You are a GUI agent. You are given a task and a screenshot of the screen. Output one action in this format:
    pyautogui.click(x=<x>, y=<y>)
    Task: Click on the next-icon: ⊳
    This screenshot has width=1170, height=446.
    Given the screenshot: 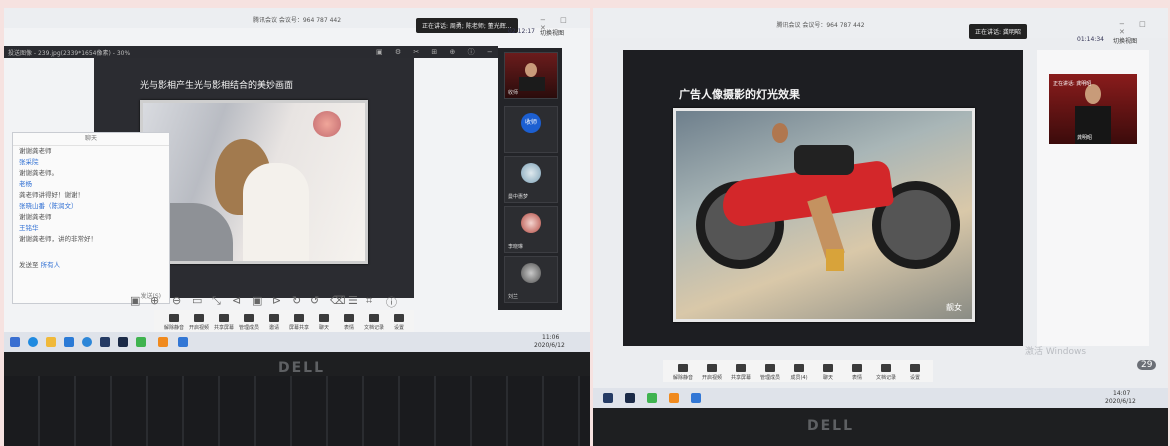 What is the action you would take?
    pyautogui.click(x=276, y=300)
    